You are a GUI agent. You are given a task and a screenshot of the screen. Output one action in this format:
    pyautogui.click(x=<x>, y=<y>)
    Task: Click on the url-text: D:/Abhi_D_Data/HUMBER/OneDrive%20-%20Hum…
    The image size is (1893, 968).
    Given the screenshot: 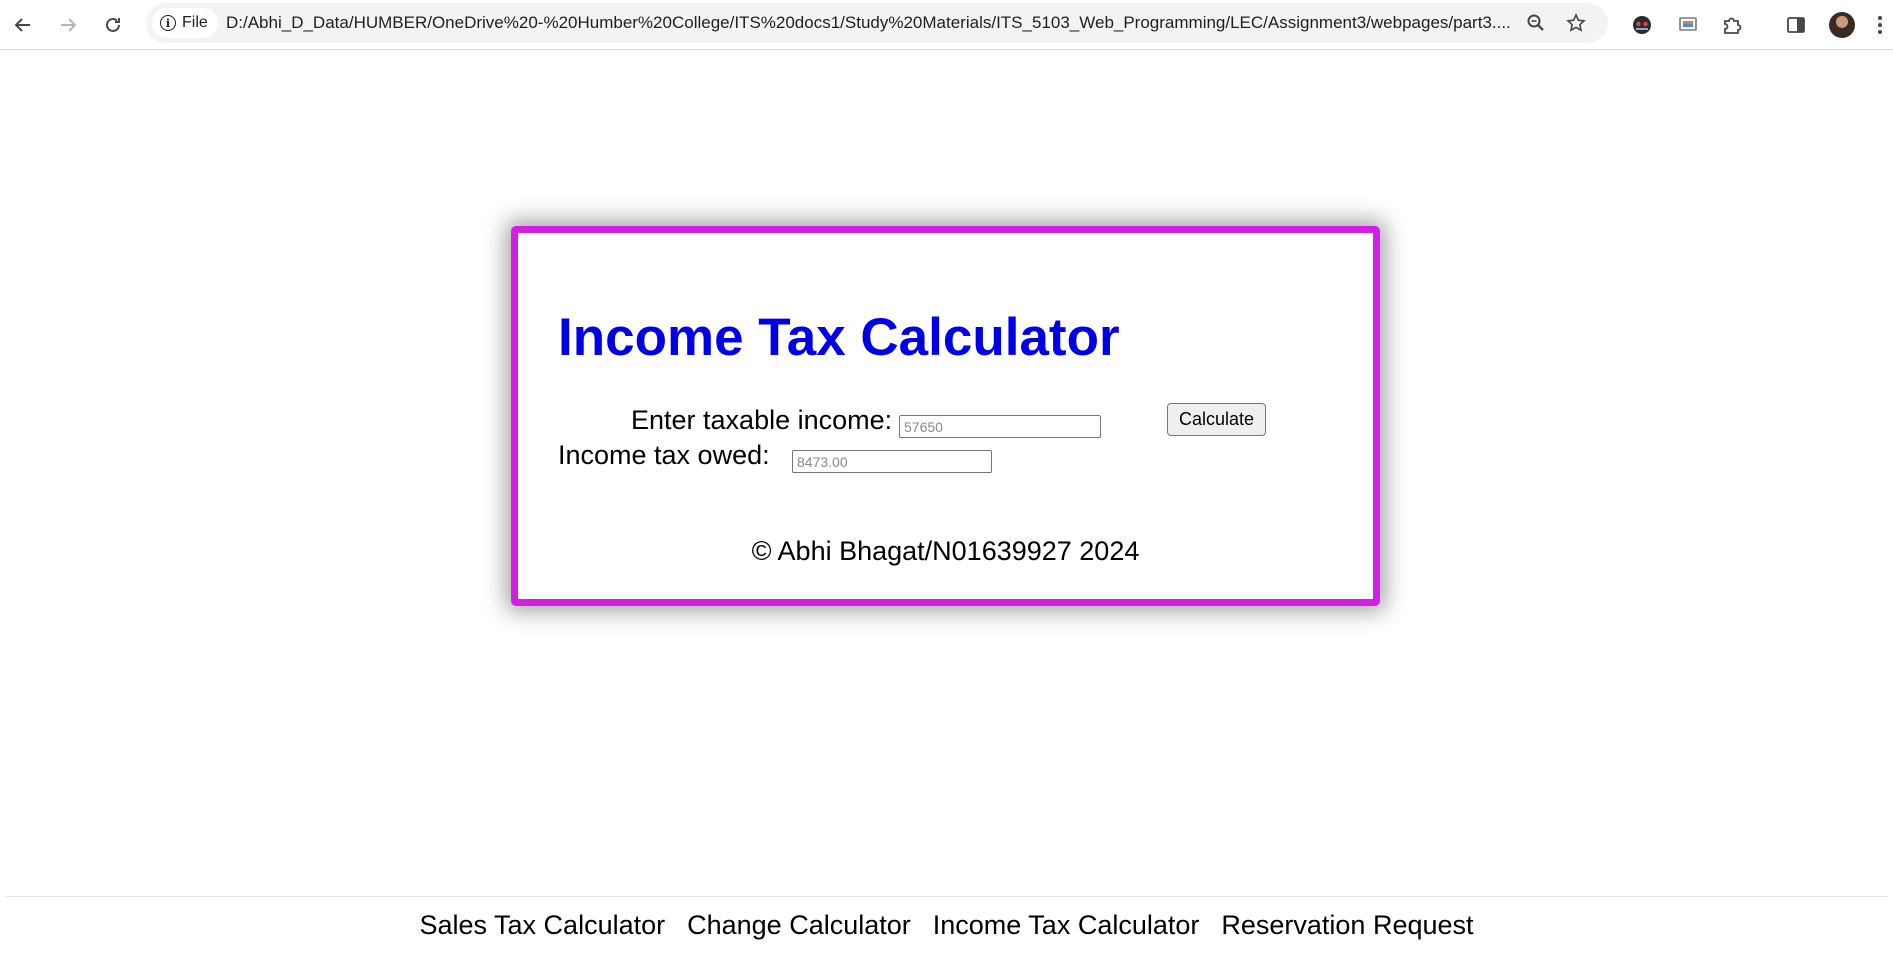 What is the action you would take?
    pyautogui.click(x=871, y=23)
    